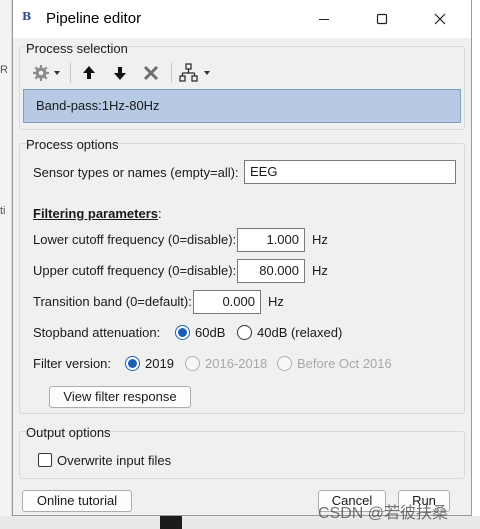 Image resolution: width=480 pixels, height=529 pixels. Describe the element at coordinates (135, 270) in the screenshot. I see `upper-cutoff-label: Upper cutoff frequency (0=disable):` at that location.